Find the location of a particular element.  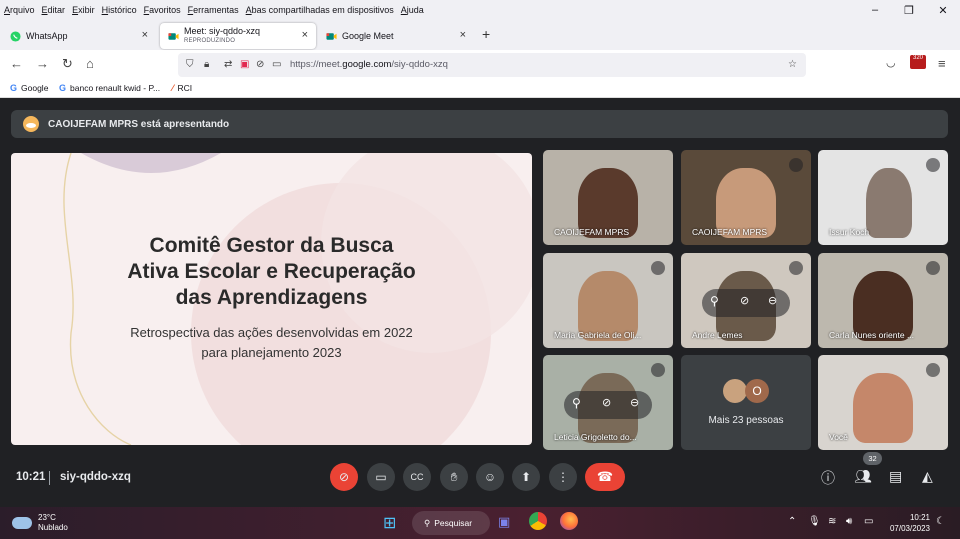

url-text: https://meet.google.com/siy-qddo-xzq is located at coordinates (369, 64).